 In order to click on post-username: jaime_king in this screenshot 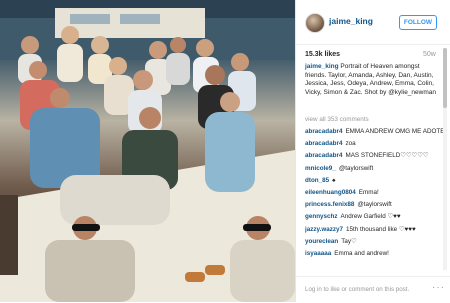, I will do `click(351, 21)`.